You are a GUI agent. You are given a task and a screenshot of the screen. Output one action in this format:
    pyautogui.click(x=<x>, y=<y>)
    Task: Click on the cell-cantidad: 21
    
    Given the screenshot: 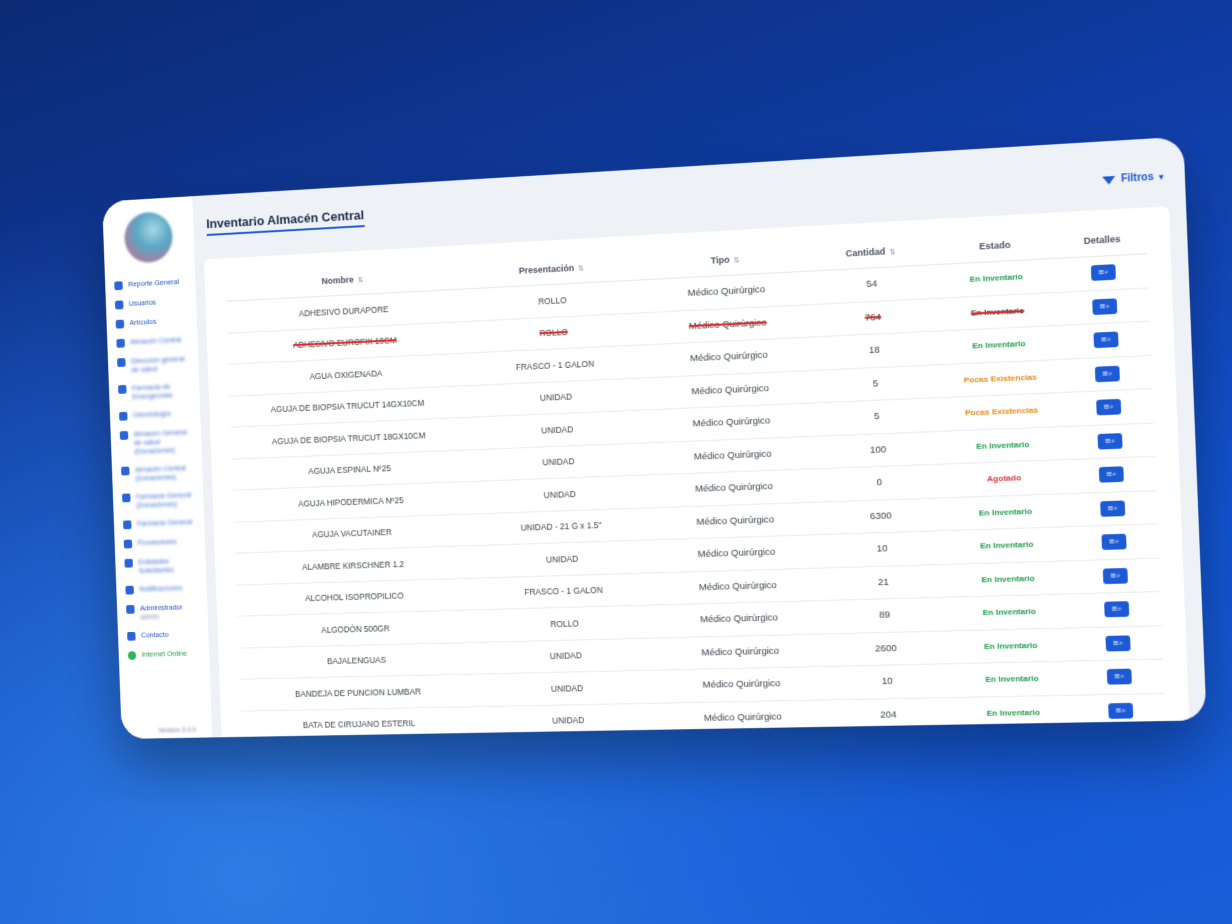 What is the action you would take?
    pyautogui.click(x=883, y=582)
    